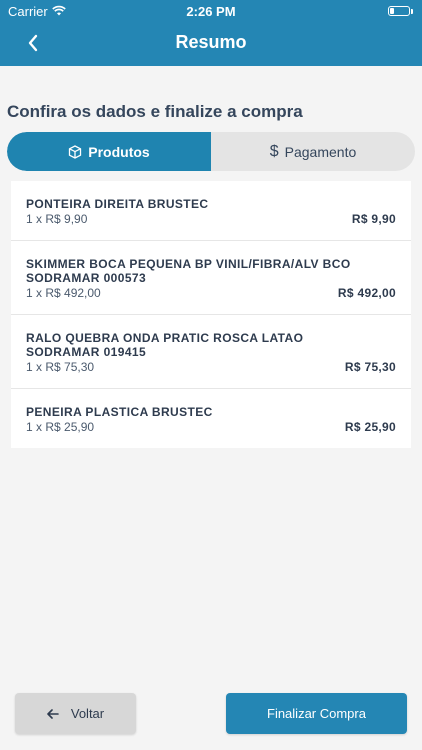  Describe the element at coordinates (75, 151) in the screenshot. I see `box-icon` at that location.